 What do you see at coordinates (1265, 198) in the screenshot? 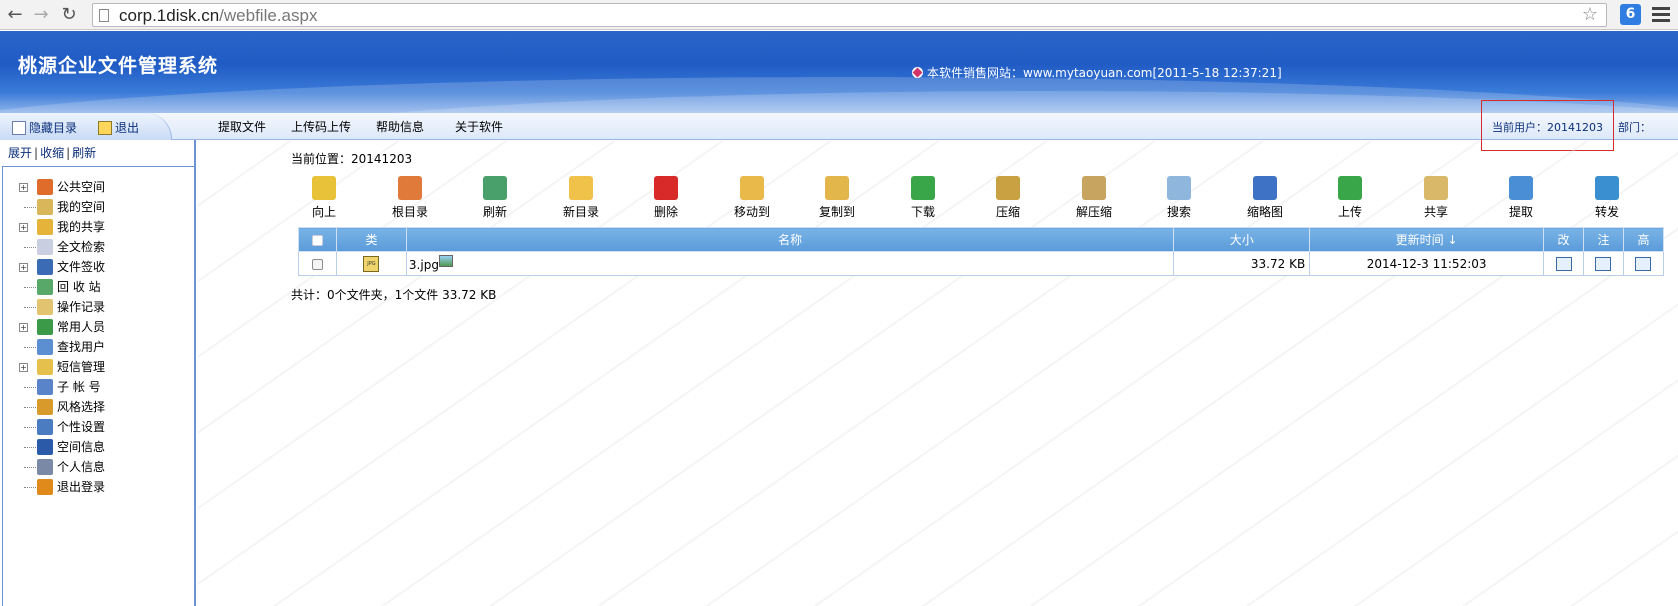
I see `toolbar-button: 缩略图` at bounding box center [1265, 198].